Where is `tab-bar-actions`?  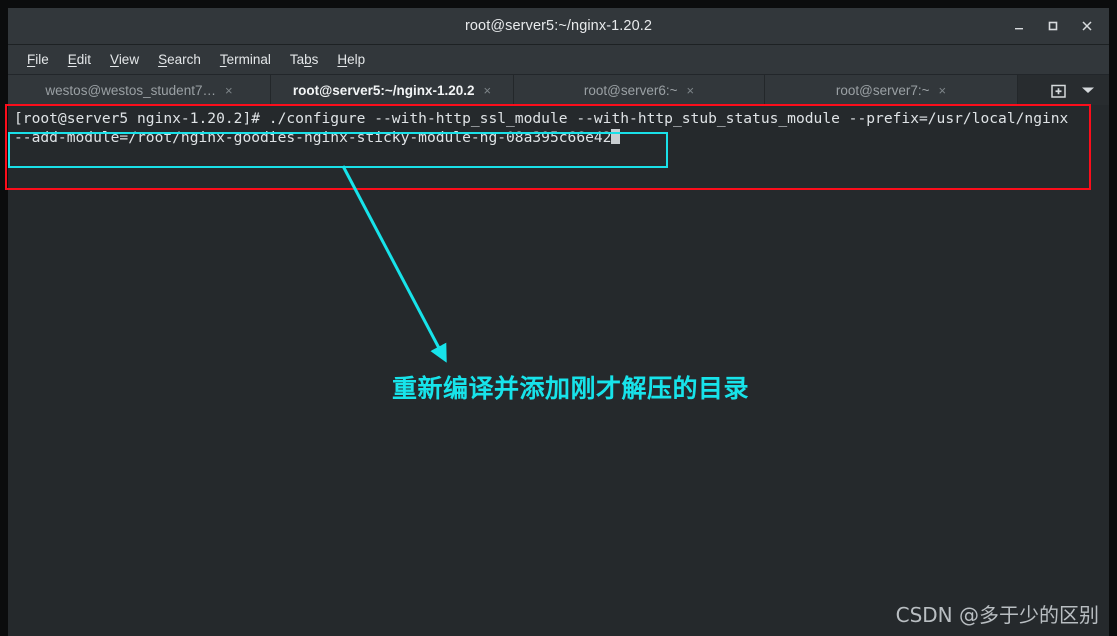
tab-bar-actions is located at coordinates (1063, 90).